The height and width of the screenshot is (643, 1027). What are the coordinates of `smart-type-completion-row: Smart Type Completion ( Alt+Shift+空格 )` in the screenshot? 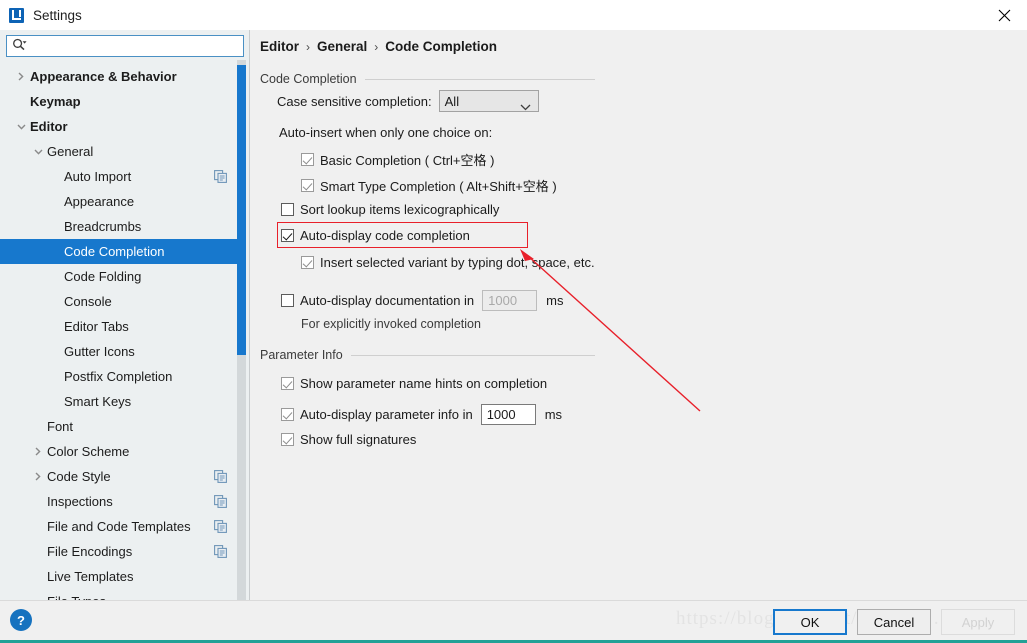 It's located at (429, 185).